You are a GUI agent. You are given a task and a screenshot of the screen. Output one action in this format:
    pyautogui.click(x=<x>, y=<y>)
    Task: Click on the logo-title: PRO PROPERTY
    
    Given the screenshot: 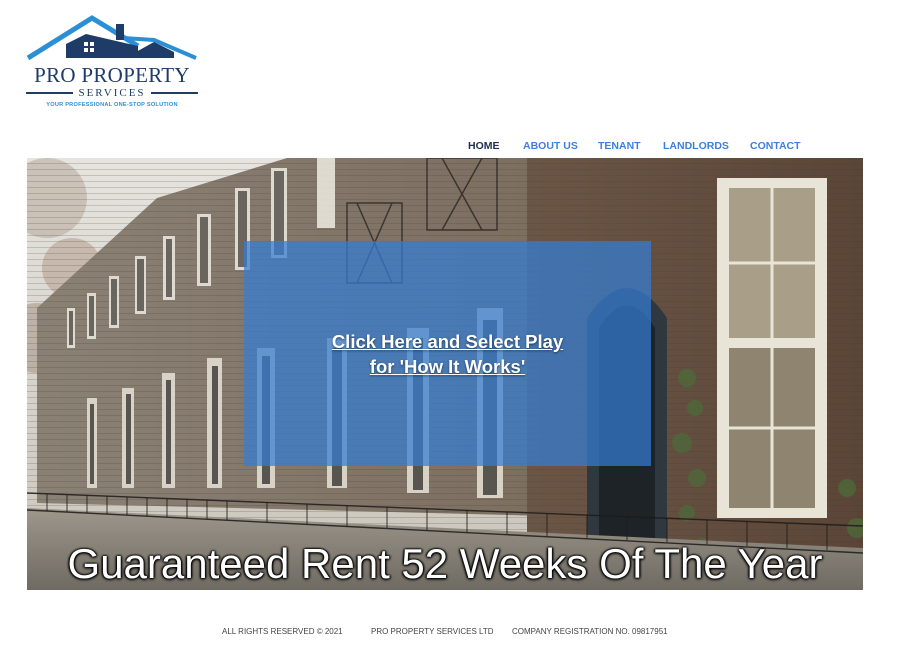 What is the action you would take?
    pyautogui.click(x=112, y=75)
    